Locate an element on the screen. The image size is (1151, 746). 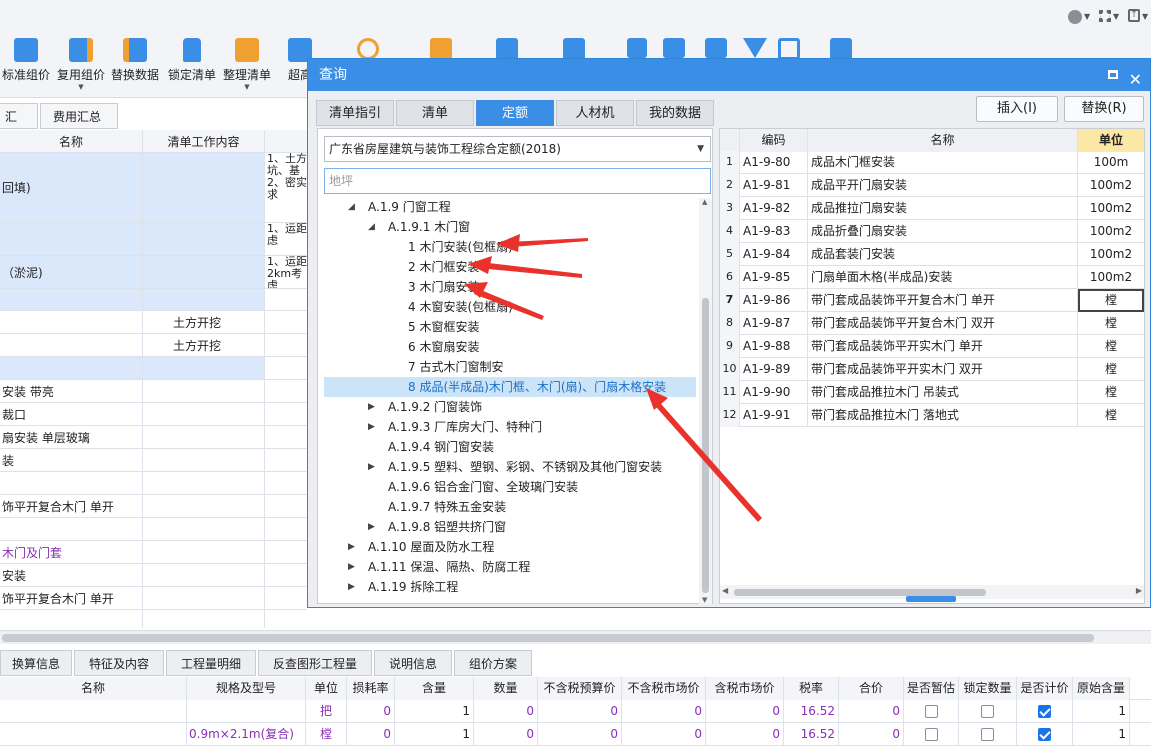
annotation-arrows is located at coordinates (613, 378).